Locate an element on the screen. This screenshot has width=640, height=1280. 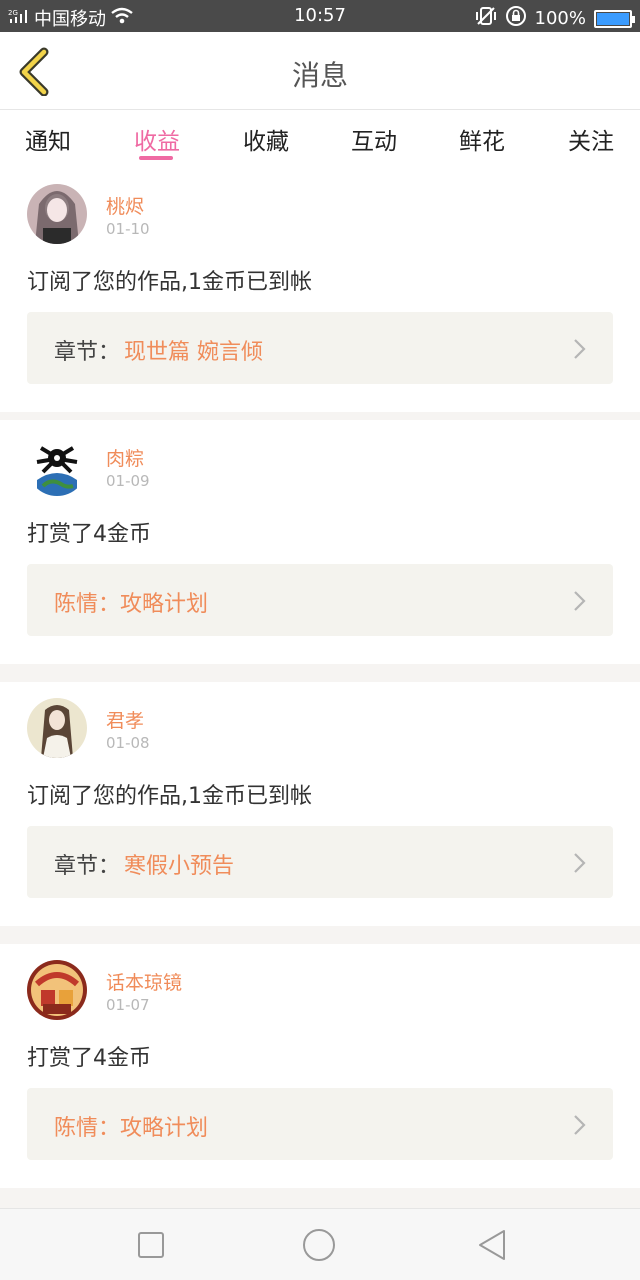
user-name: 桃烬 is located at coordinates (125, 205).